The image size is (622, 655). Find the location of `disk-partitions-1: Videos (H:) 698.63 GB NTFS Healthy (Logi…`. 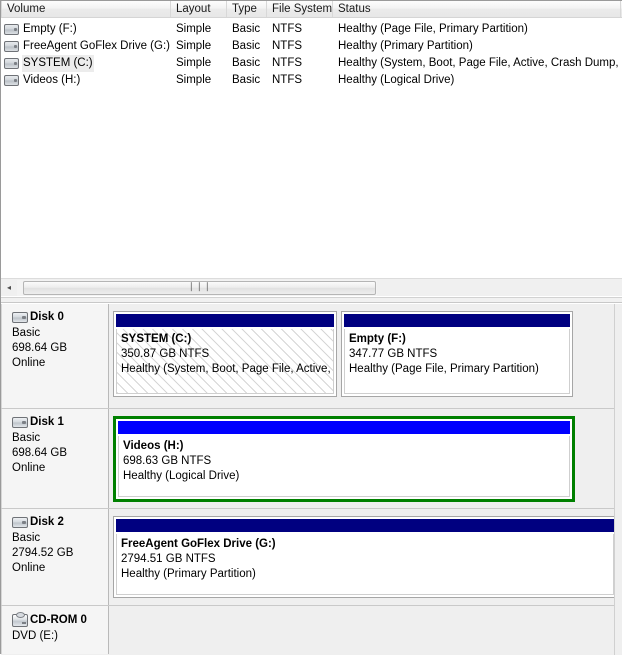

disk-partitions-1: Videos (H:) 698.63 GB NTFS Healthy (Logi… is located at coordinates (365, 458).